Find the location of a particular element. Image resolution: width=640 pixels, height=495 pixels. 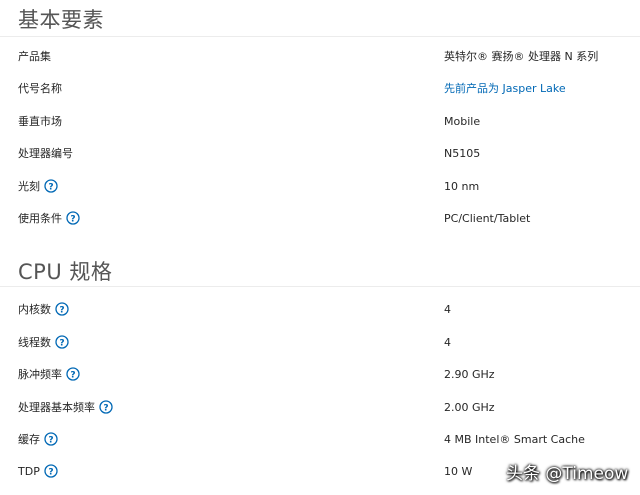

spec-label: 产品集 is located at coordinates (34, 56).